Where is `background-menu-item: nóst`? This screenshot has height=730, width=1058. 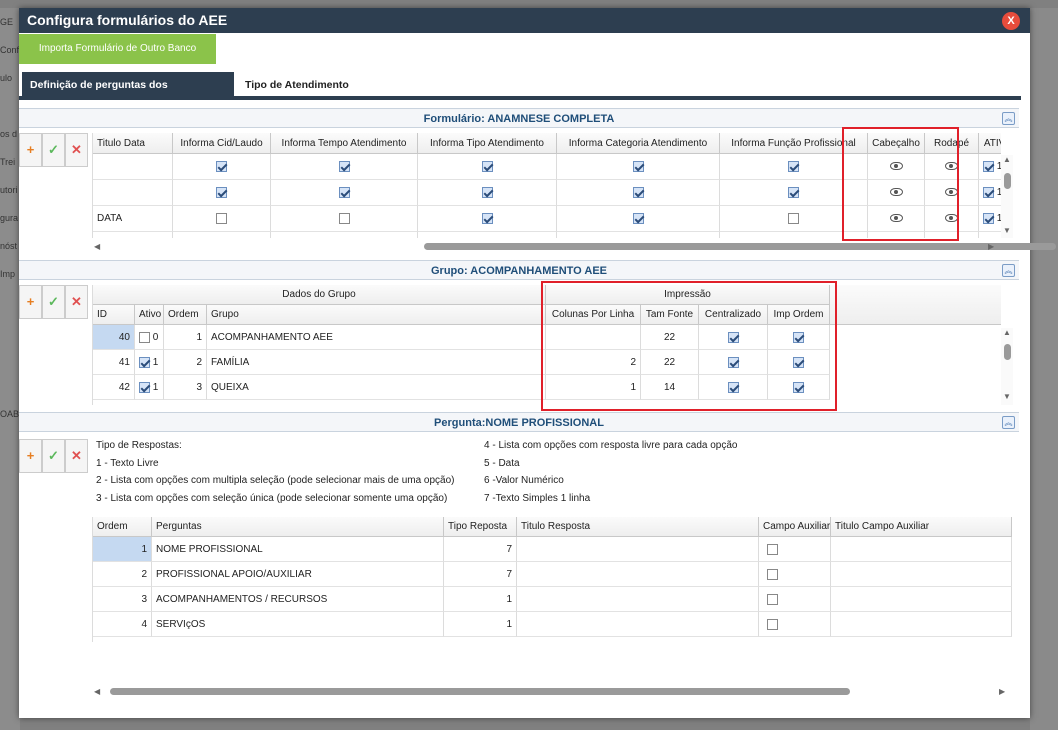
background-menu-item: nóst is located at coordinates (9, 246).